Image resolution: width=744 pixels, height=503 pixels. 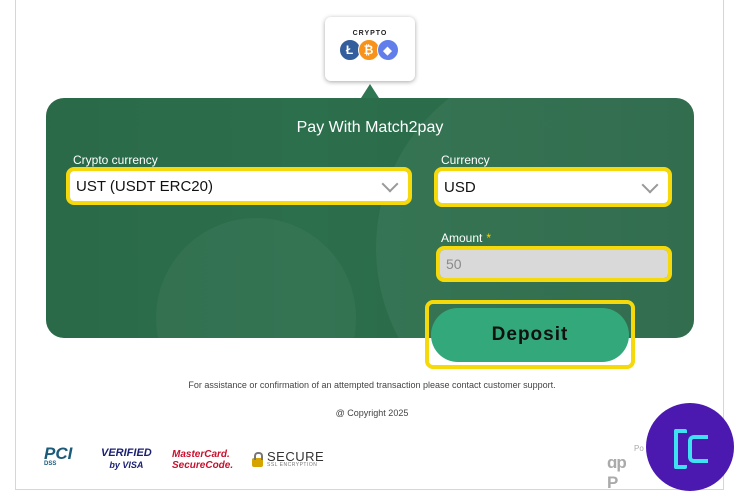 I want to click on ethereum-icon: ◆, so click(x=387, y=50).